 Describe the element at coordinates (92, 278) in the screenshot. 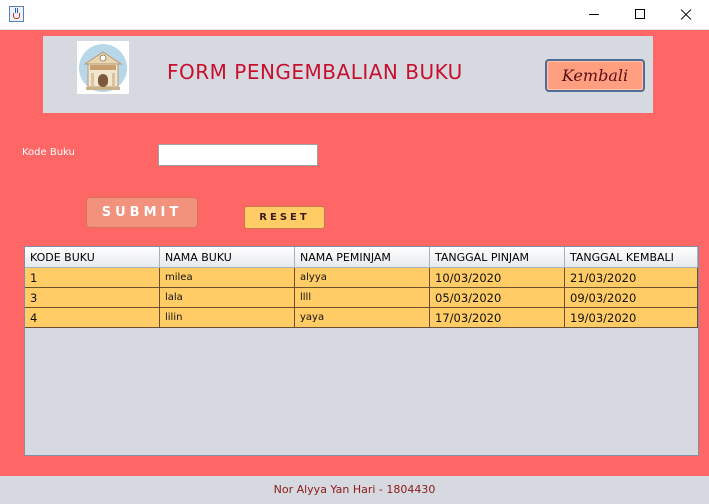

I see `table-cell: 1` at that location.